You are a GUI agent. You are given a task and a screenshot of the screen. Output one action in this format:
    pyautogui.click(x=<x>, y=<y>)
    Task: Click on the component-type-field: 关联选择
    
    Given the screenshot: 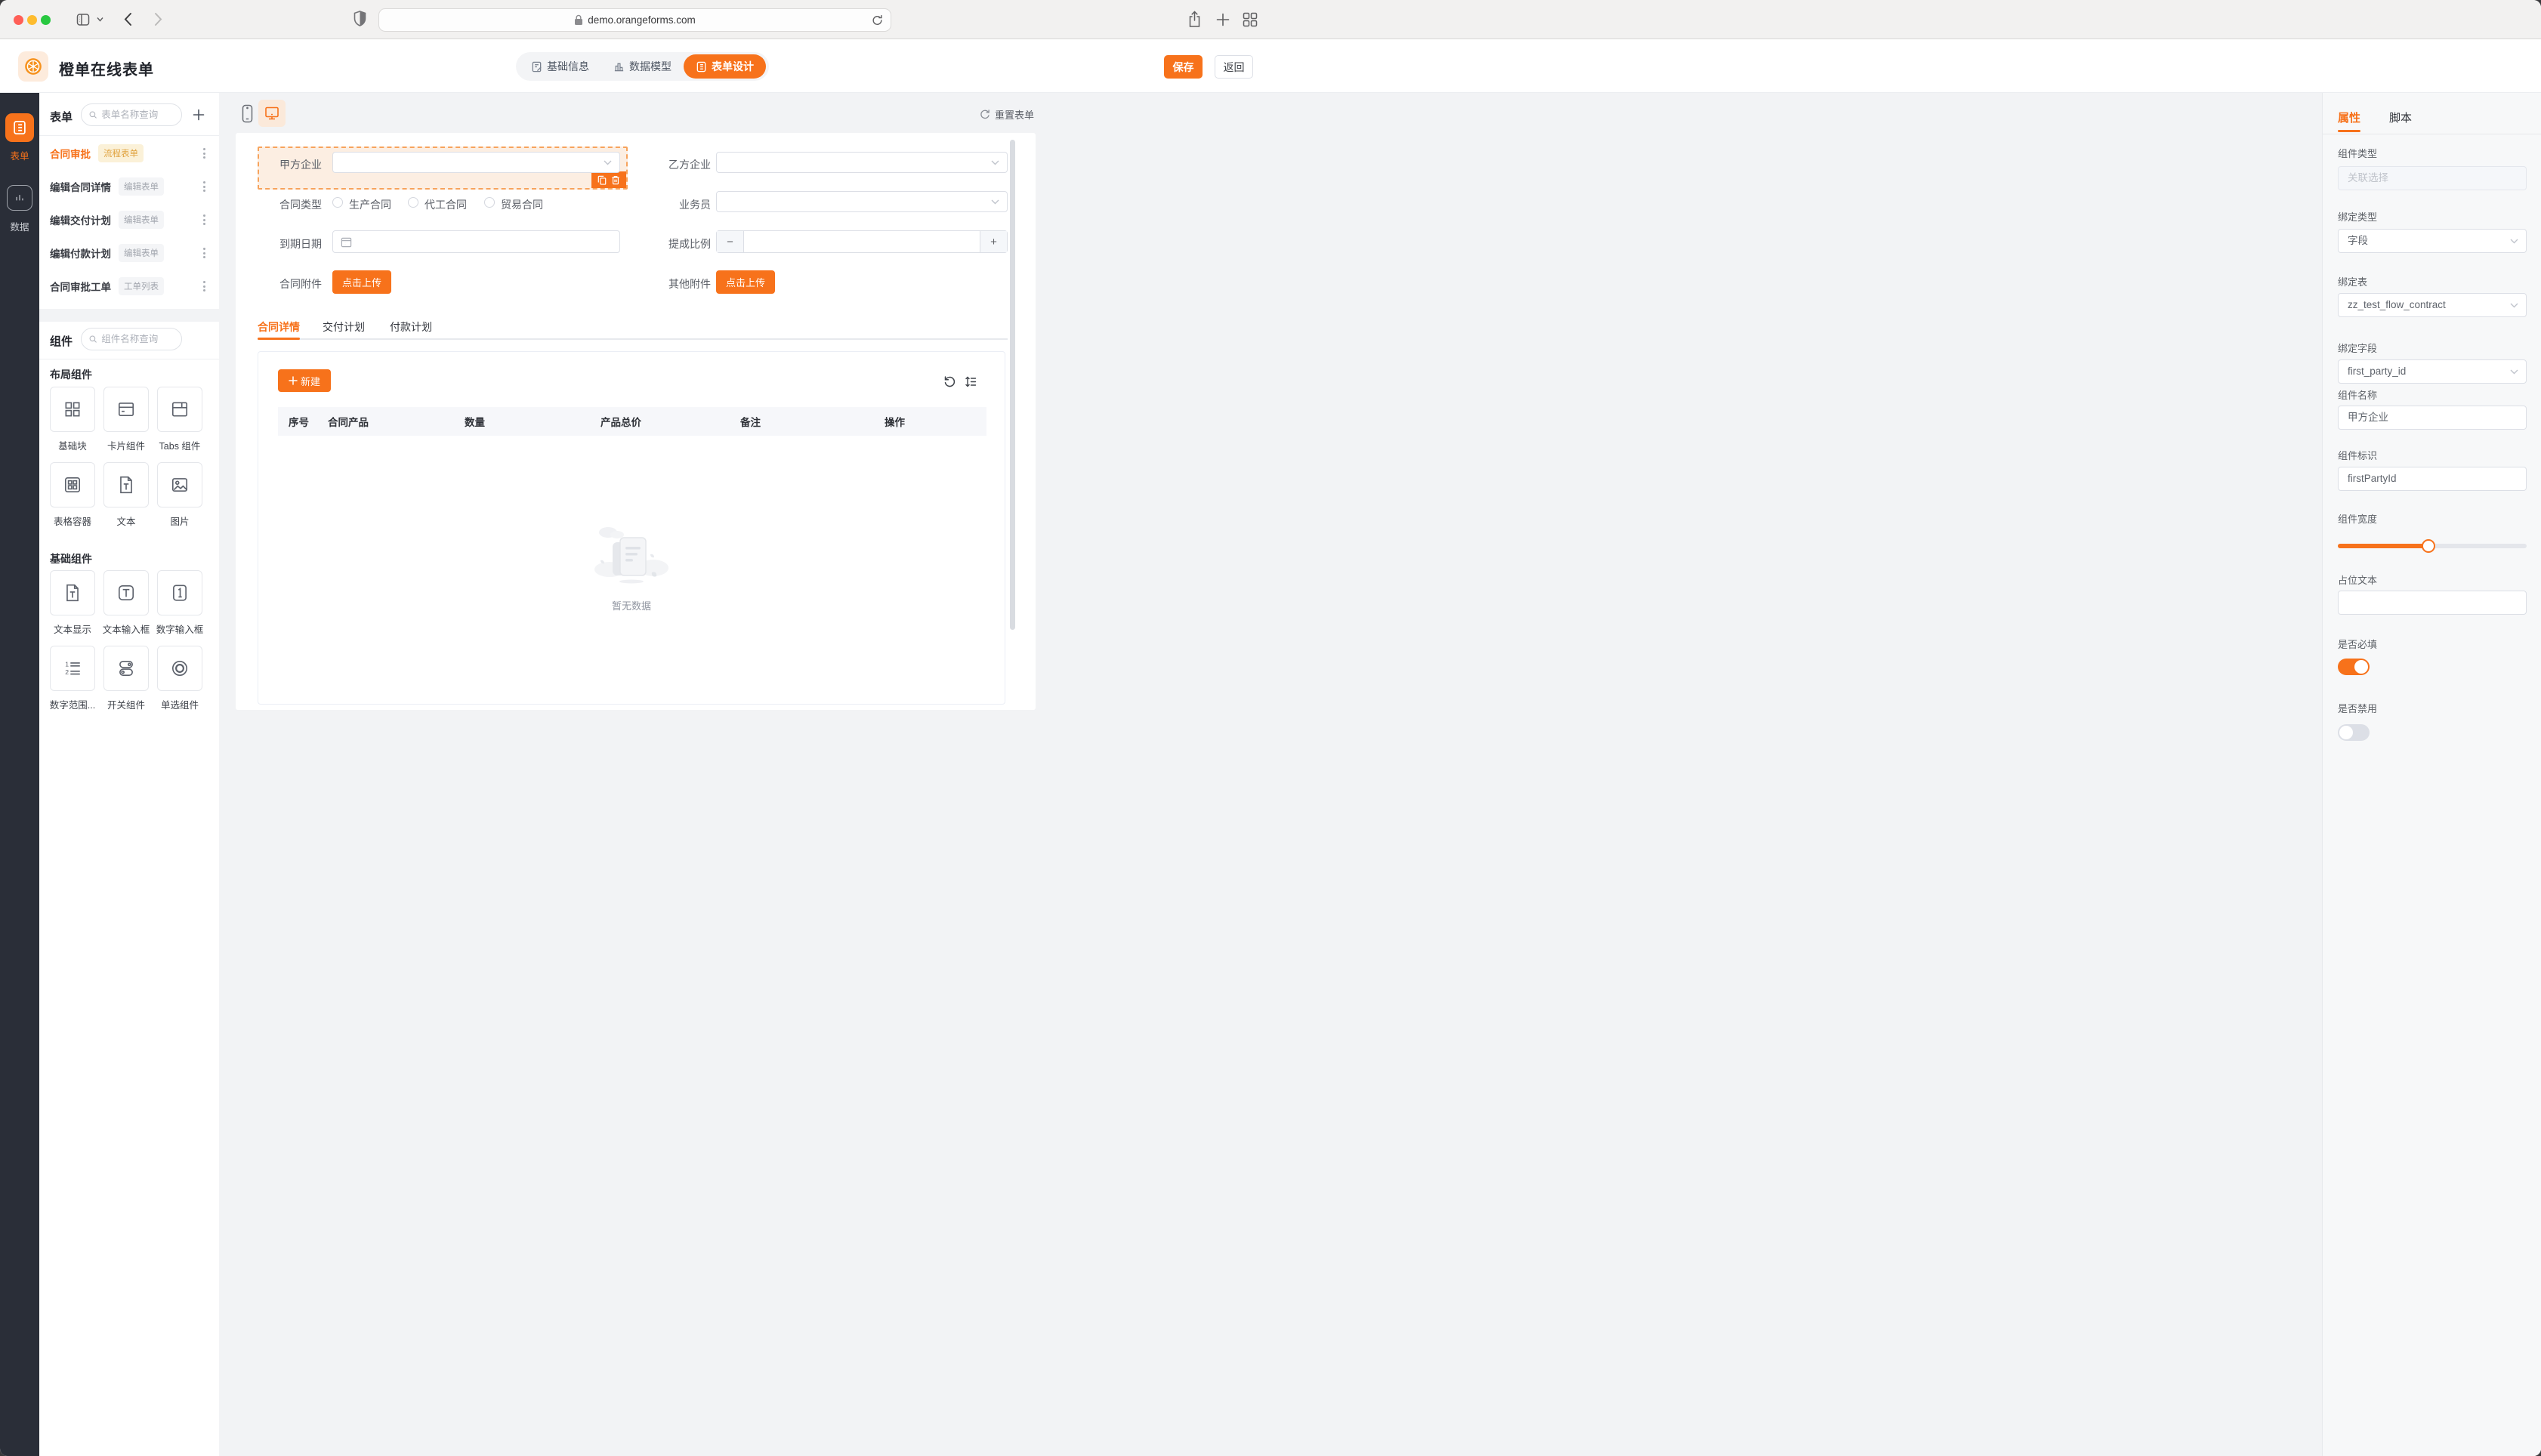 What is the action you would take?
    pyautogui.click(x=2432, y=178)
    